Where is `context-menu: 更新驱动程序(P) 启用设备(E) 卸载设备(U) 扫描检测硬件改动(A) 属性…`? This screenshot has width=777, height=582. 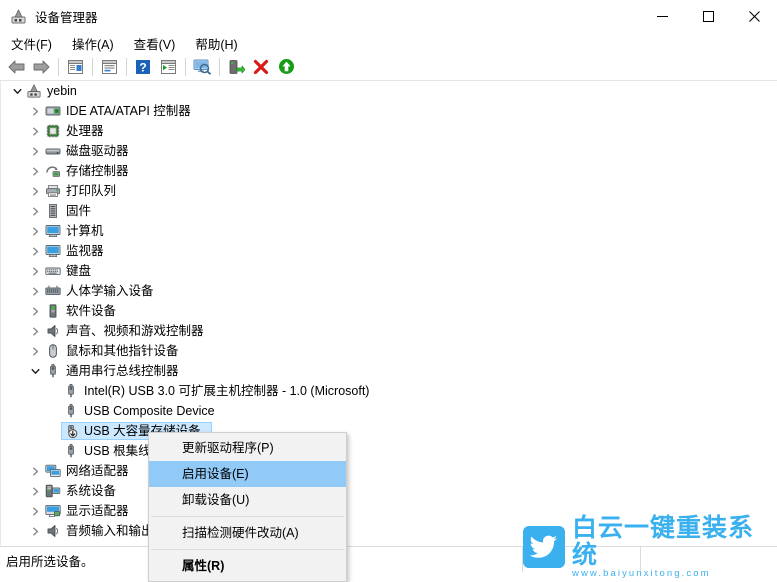
context-menu: 更新驱动程序(P) 启用设备(E) 卸载设备(U) 扫描检测硬件改动(A) 属性… is located at coordinates (247, 507).